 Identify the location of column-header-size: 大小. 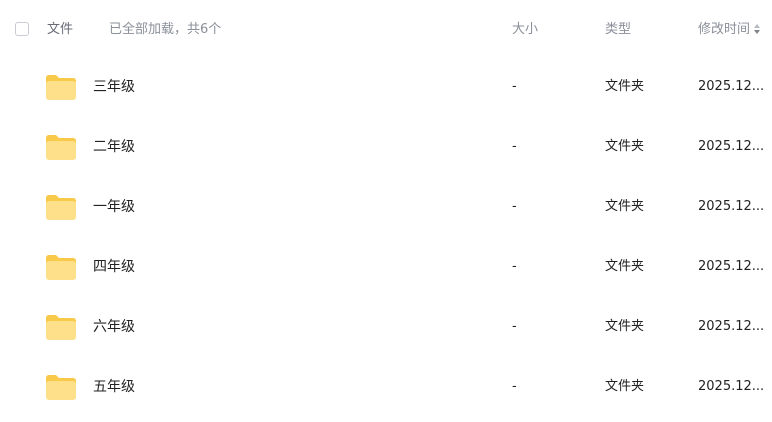
(525, 30).